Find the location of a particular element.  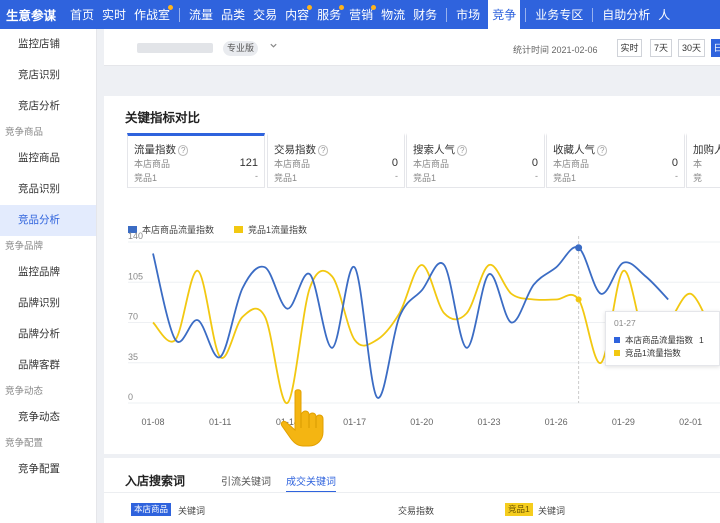

tooltip-label-shop: 本店商品流量指数 is located at coordinates (659, 340).